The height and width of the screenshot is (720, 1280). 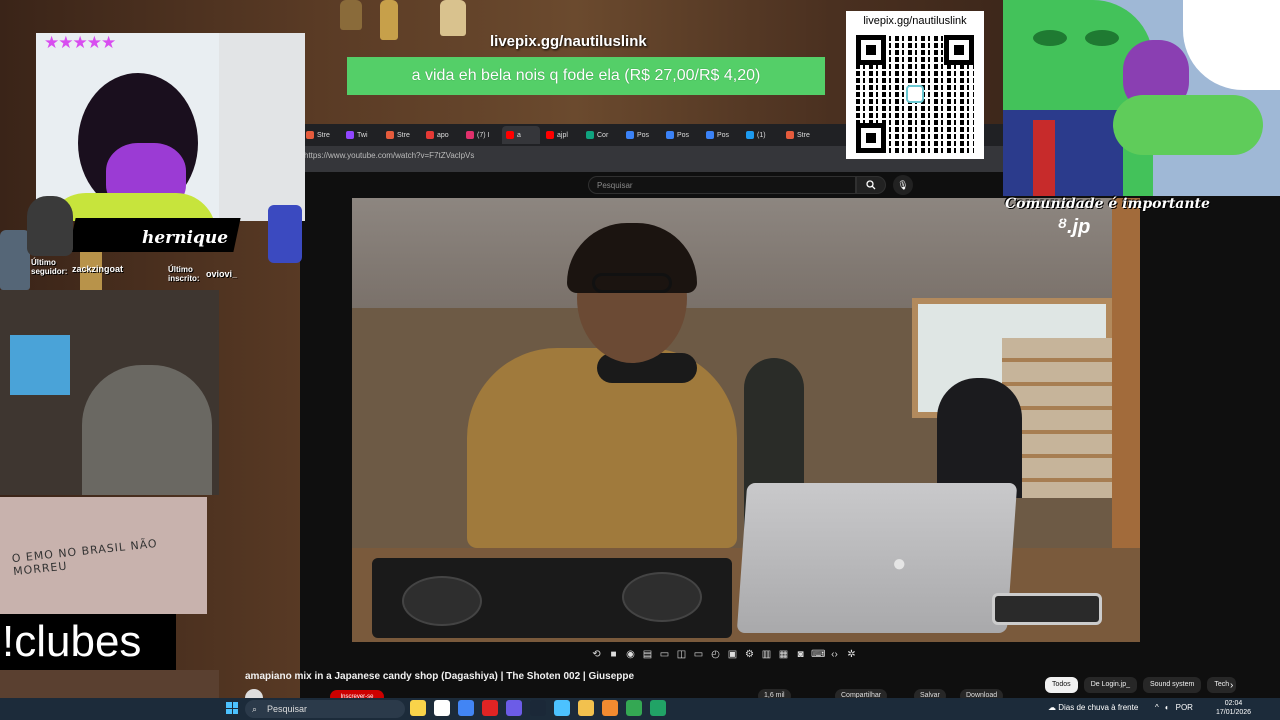 What do you see at coordinates (1231, 685) in the screenshot?
I see `chevron-right-icon: ›` at bounding box center [1231, 685].